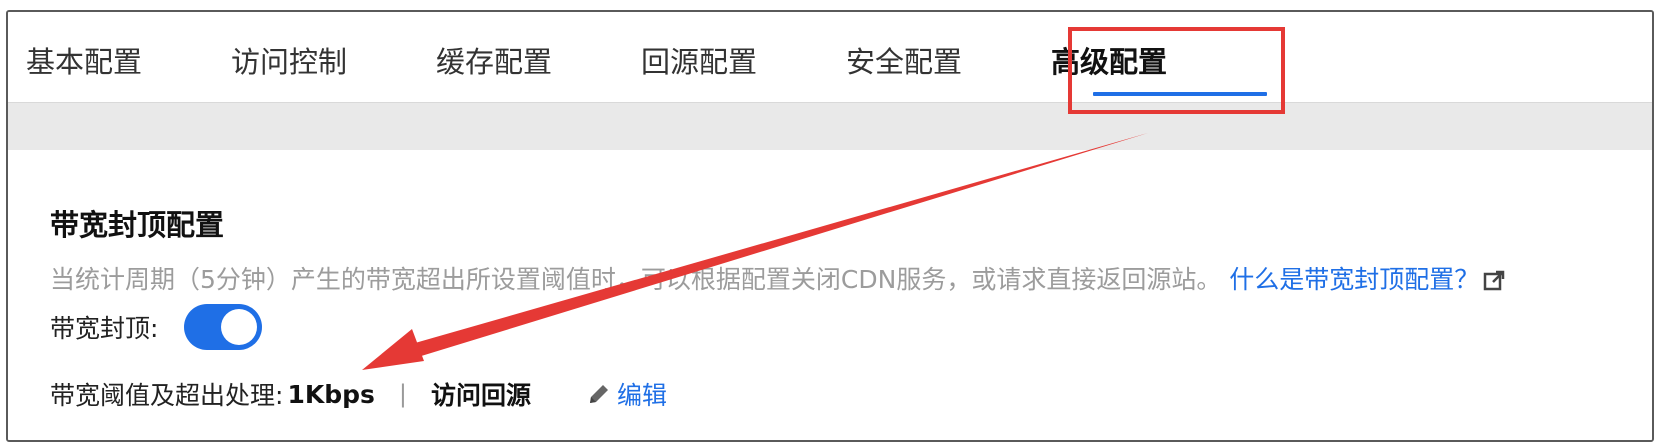 This screenshot has width=1662, height=448. I want to click on bandwidth-cap-toggle, so click(223, 327).